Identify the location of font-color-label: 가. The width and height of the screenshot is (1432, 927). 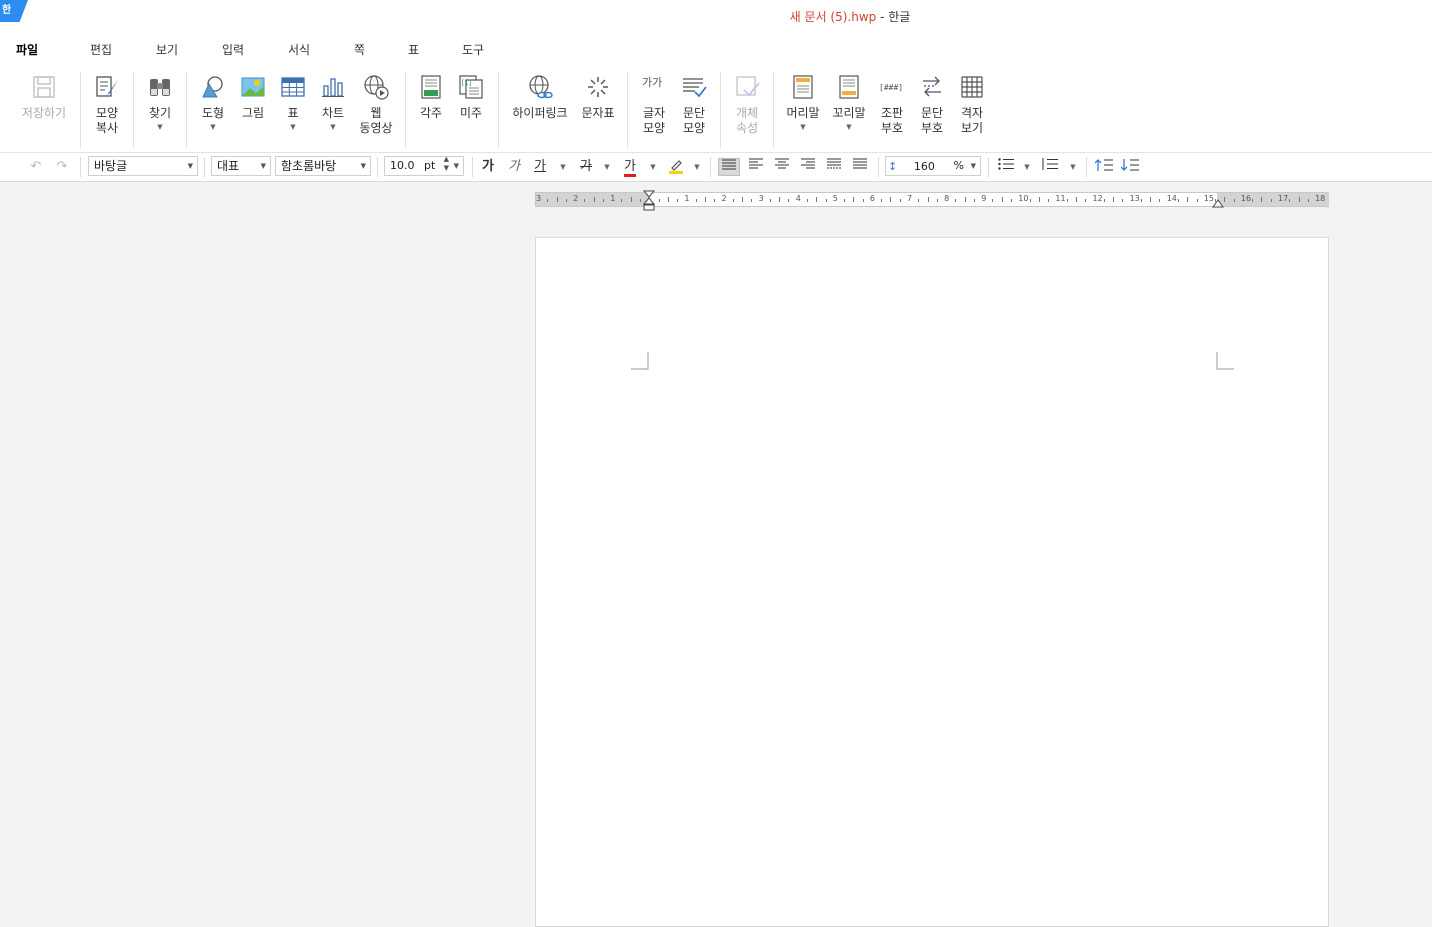
(630, 166).